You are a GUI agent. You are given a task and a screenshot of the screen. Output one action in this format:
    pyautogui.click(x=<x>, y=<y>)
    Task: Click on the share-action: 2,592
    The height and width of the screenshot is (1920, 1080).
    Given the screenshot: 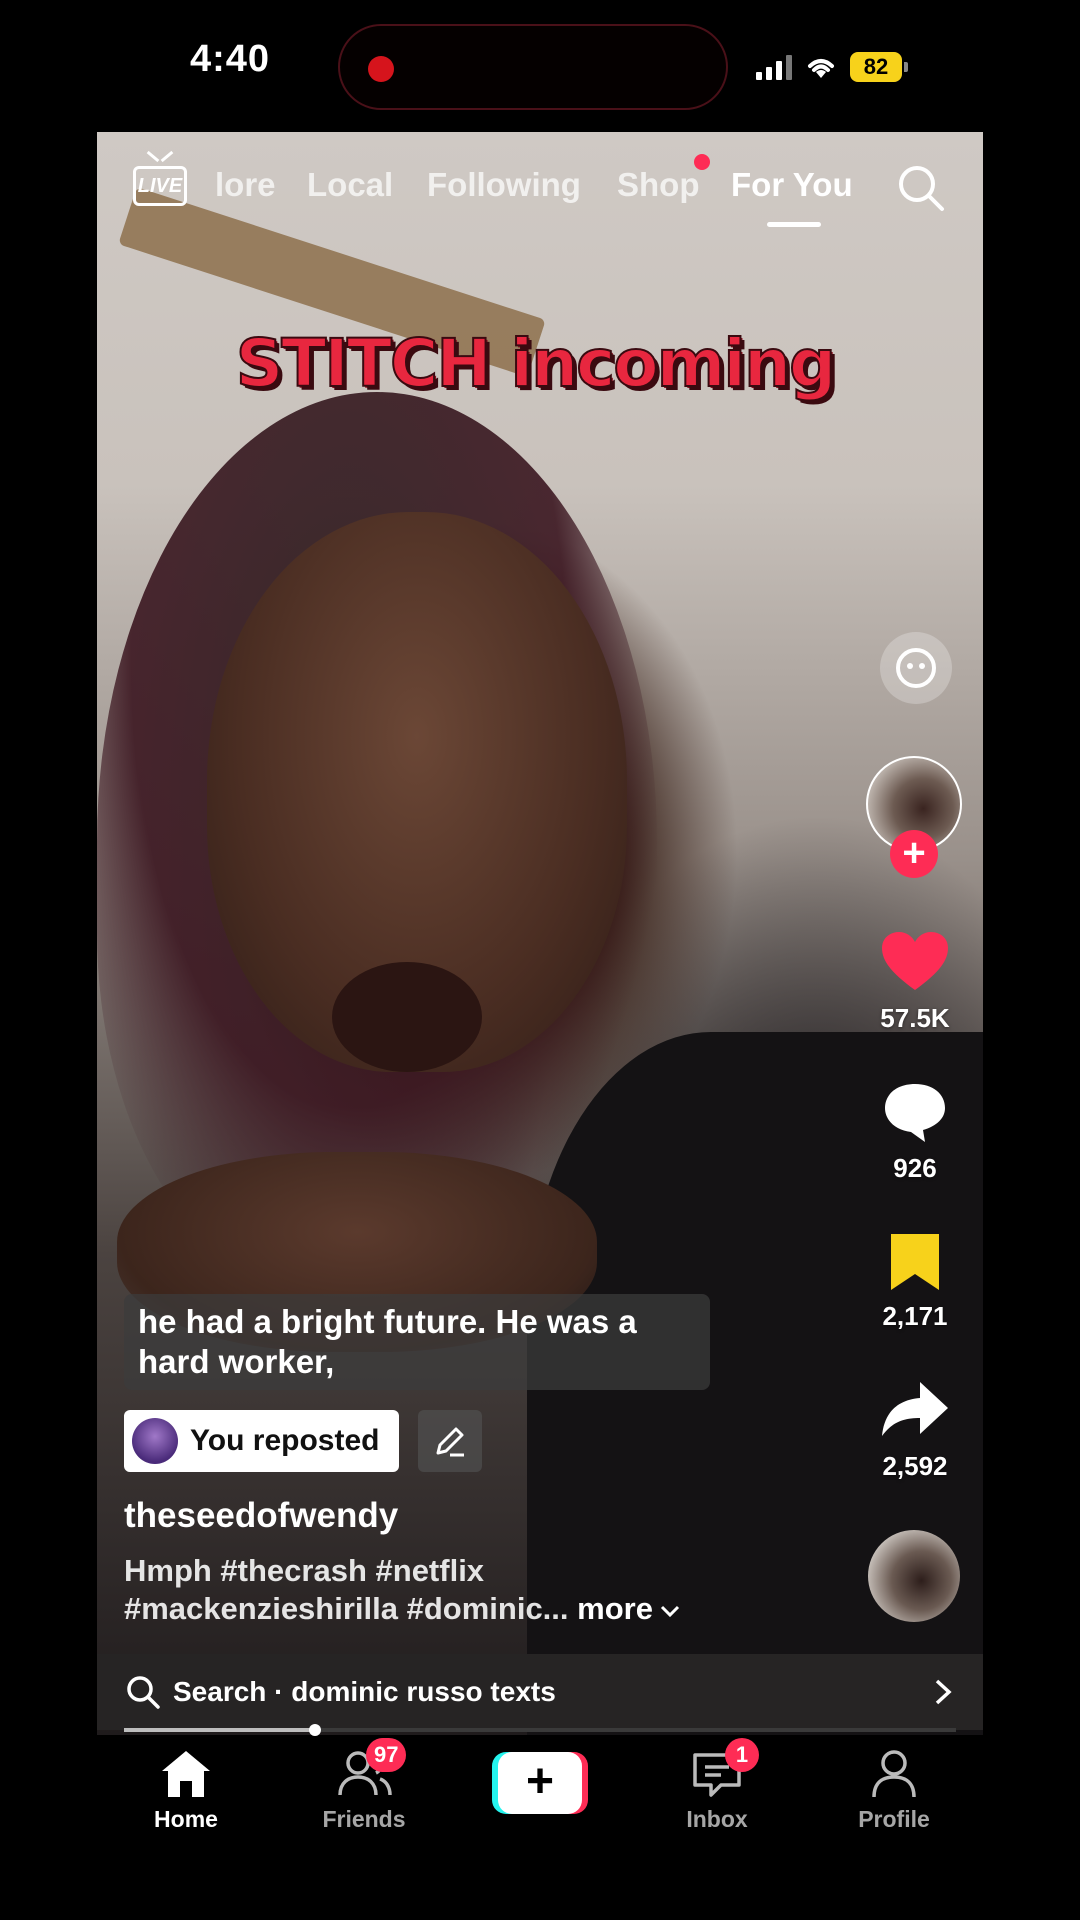 What is the action you would take?
    pyautogui.click(x=915, y=1430)
    